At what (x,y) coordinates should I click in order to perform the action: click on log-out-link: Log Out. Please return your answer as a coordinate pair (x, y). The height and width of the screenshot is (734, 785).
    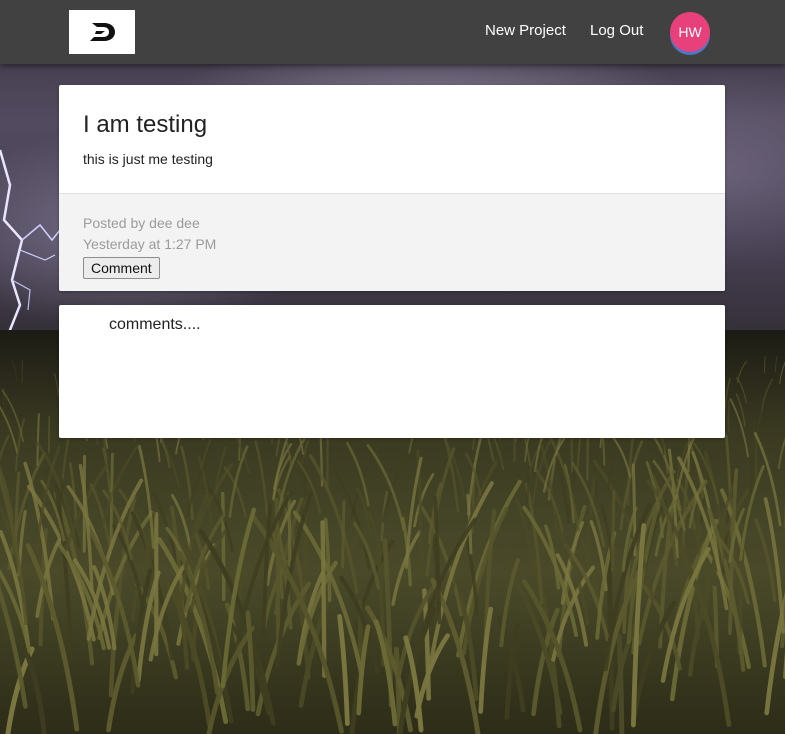
    Looking at the image, I should click on (616, 30).